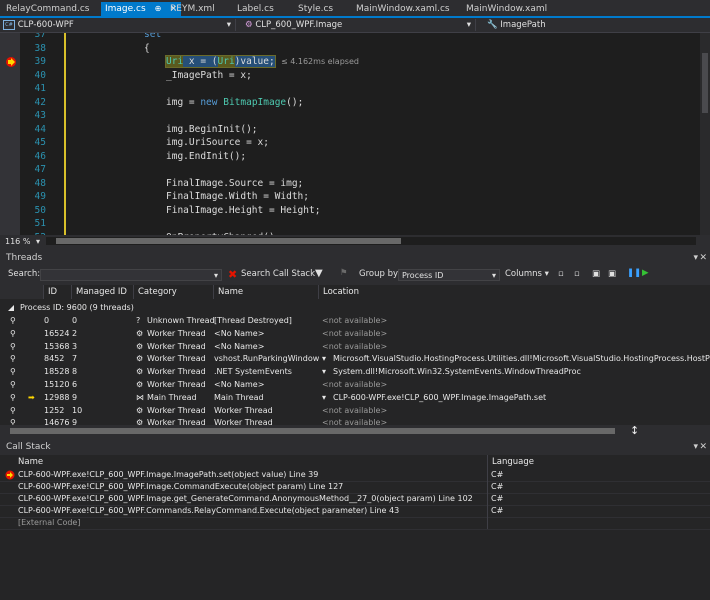  Describe the element at coordinates (209, 75) in the screenshot. I see `code-line: _ImagePath = x;` at that location.